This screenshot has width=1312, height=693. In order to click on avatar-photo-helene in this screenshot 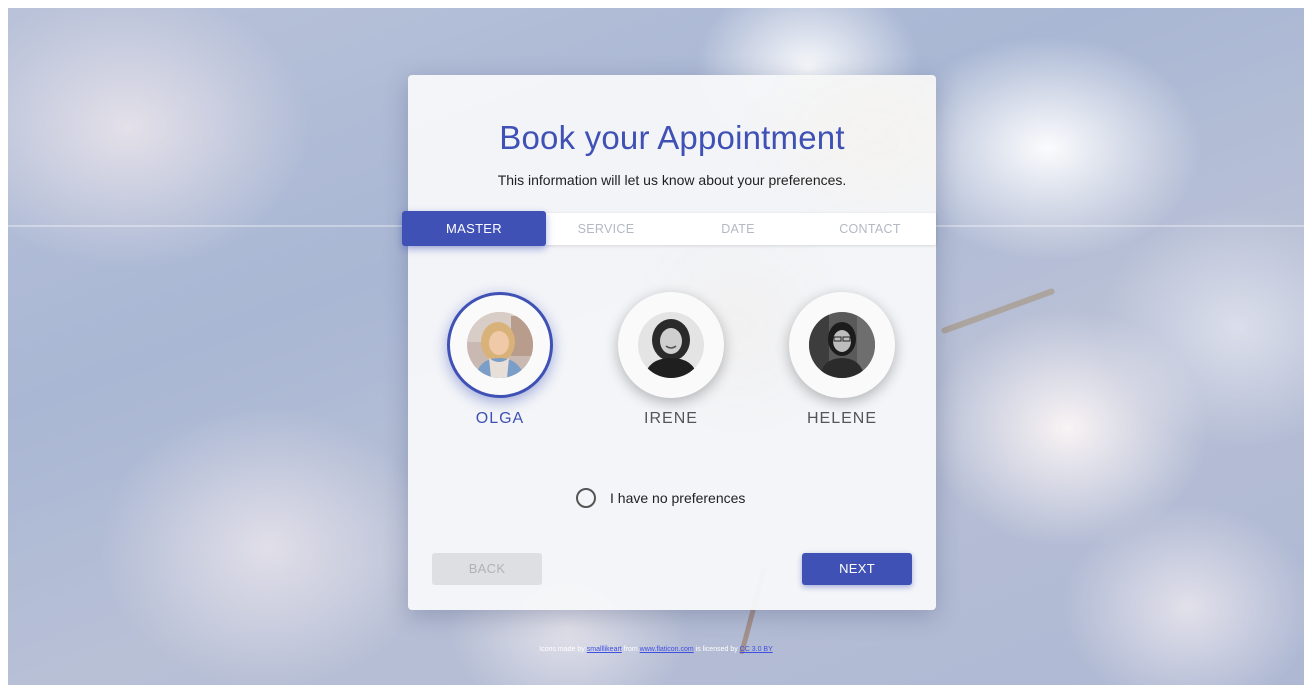, I will do `click(842, 345)`.